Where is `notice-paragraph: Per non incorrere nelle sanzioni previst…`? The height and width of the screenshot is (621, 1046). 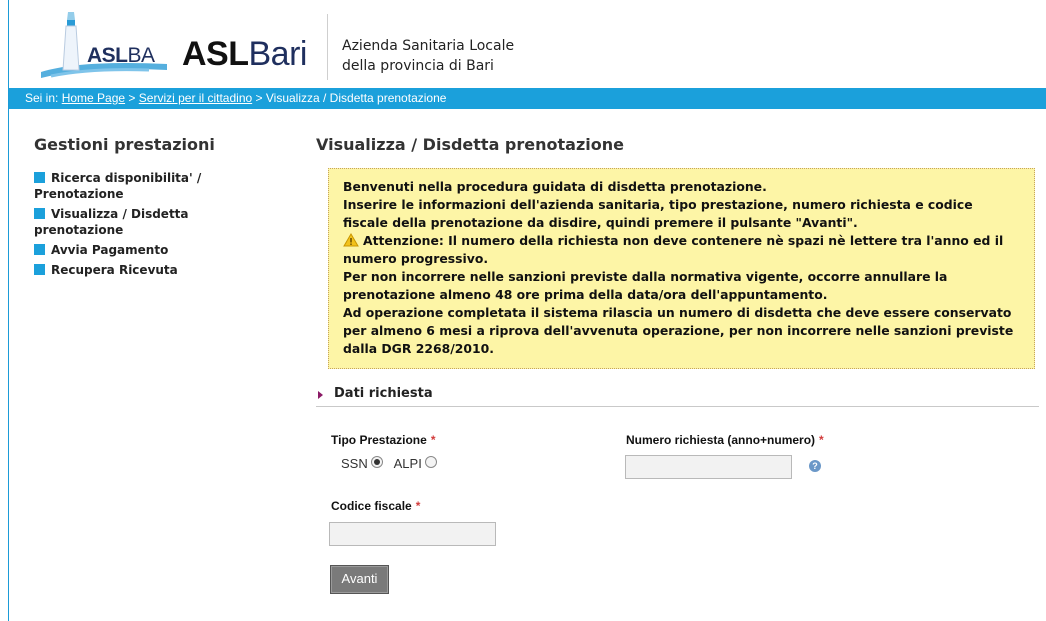
notice-paragraph: Per non incorrere nelle sanzioni previst… is located at coordinates (645, 285).